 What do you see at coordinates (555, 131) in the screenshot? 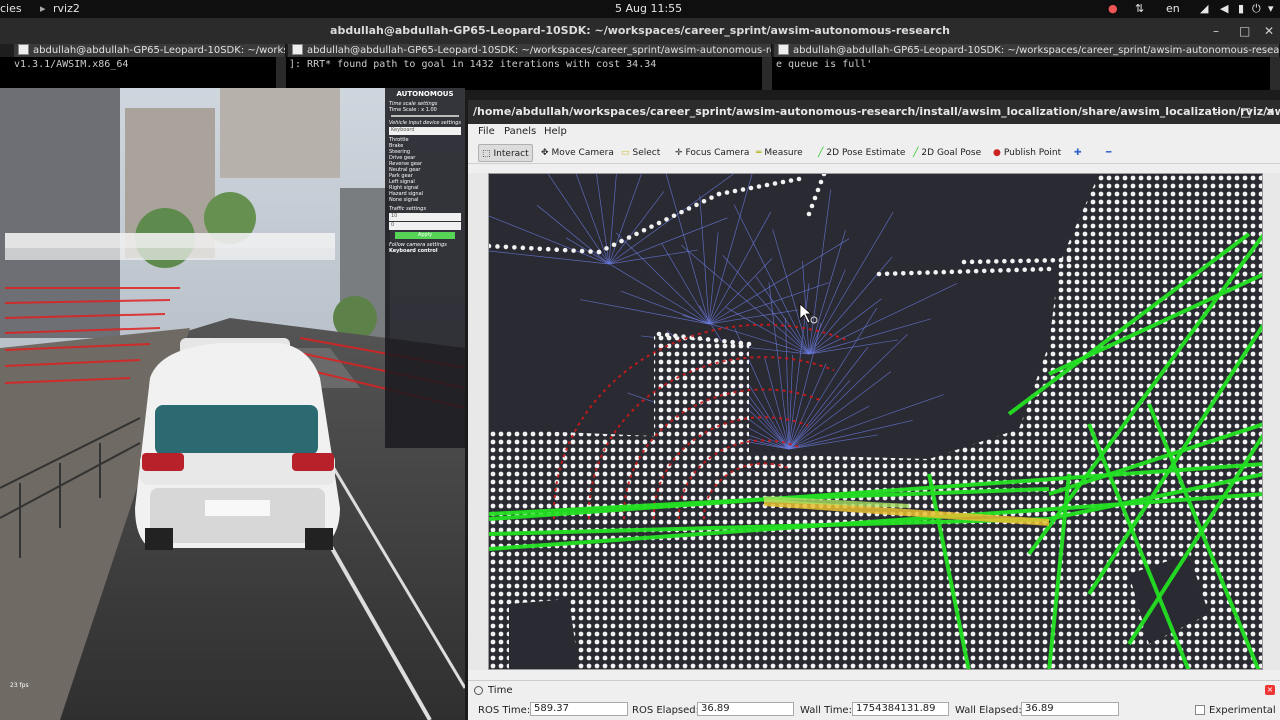
I see `menu-help: Help` at bounding box center [555, 131].